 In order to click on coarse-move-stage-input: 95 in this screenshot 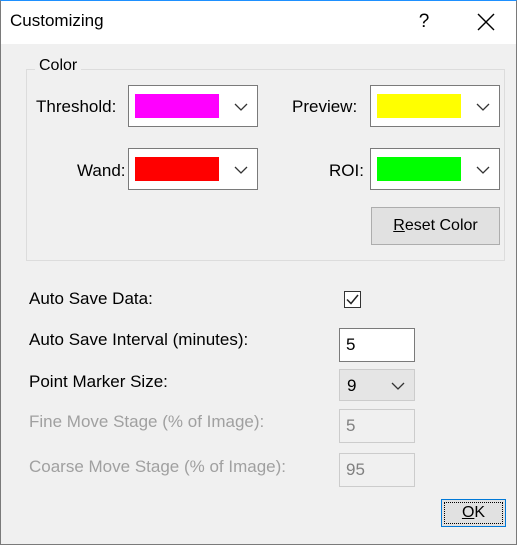, I will do `click(377, 470)`.